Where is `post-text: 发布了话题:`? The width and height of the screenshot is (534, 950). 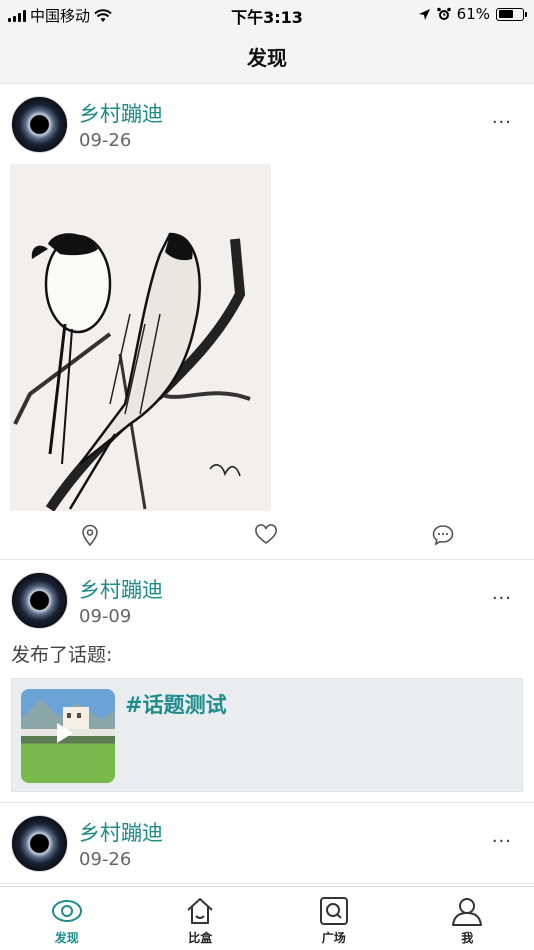 post-text: 发布了话题: is located at coordinates (62, 655).